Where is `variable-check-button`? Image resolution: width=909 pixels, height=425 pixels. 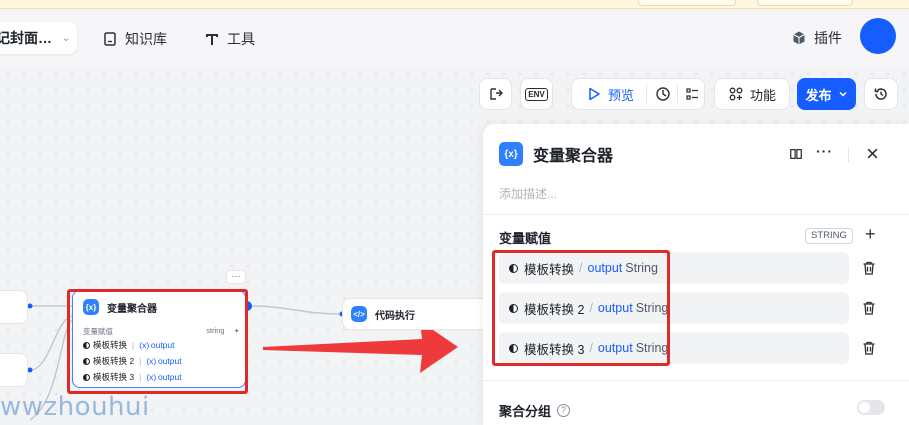
variable-check-button is located at coordinates (495, 94).